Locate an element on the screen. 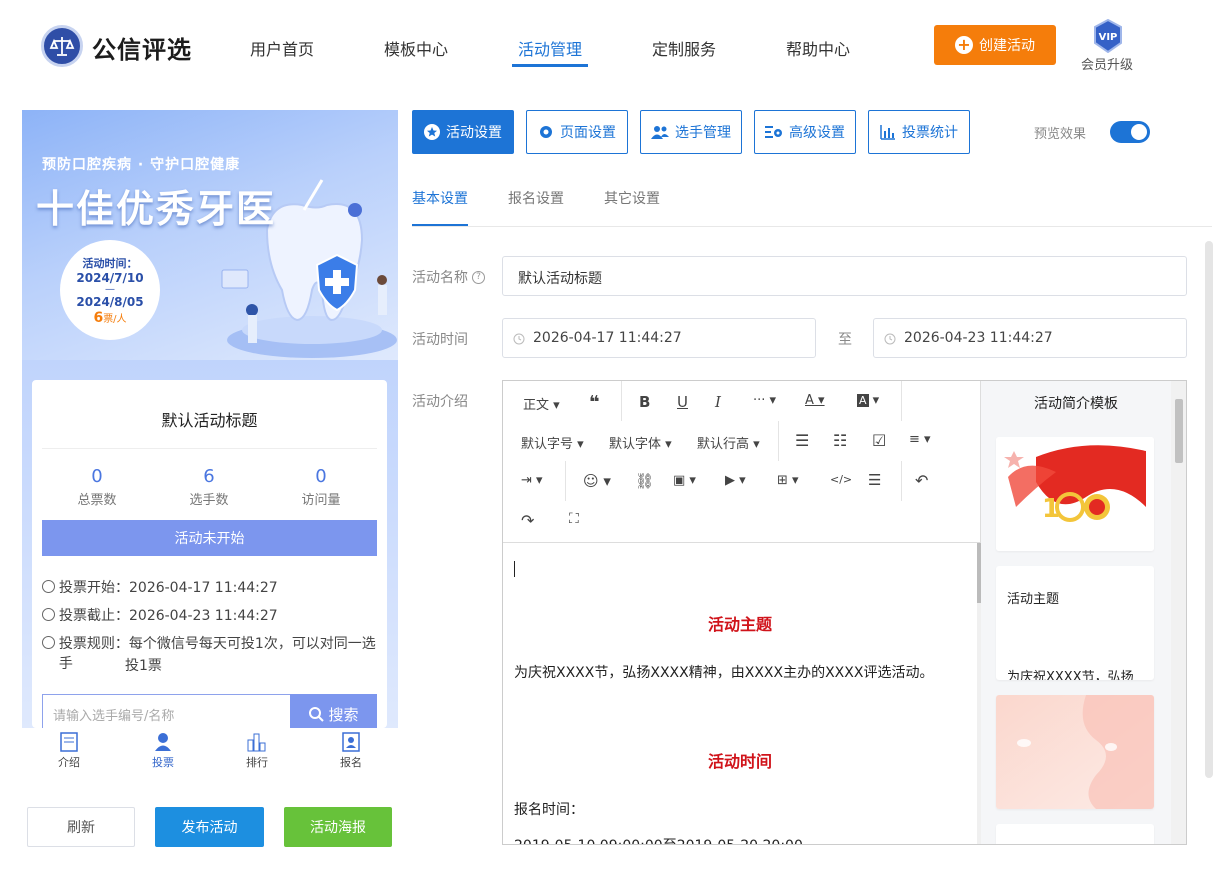  background-color-icon: A ▾ is located at coordinates (868, 400).